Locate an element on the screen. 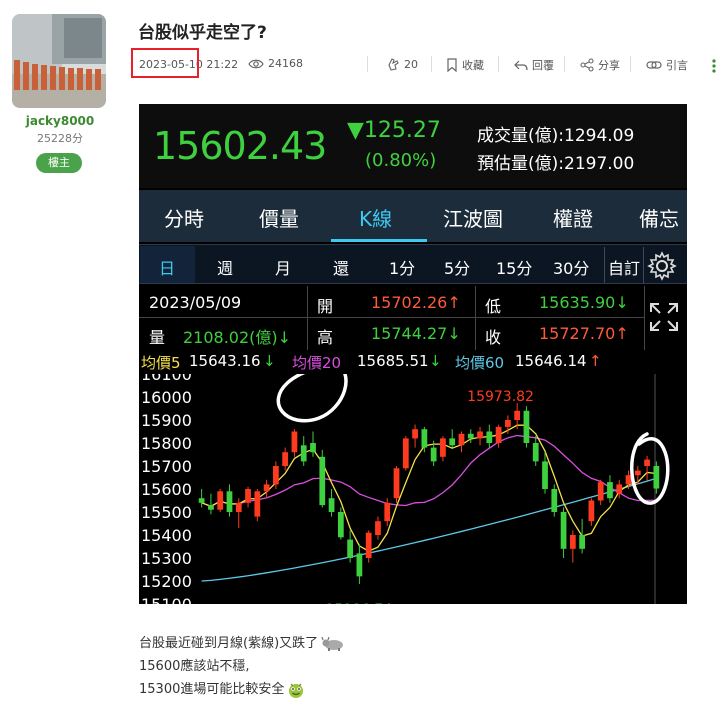 The width and height of the screenshot is (720, 705). ma5-value: 15643.16 is located at coordinates (225, 361).